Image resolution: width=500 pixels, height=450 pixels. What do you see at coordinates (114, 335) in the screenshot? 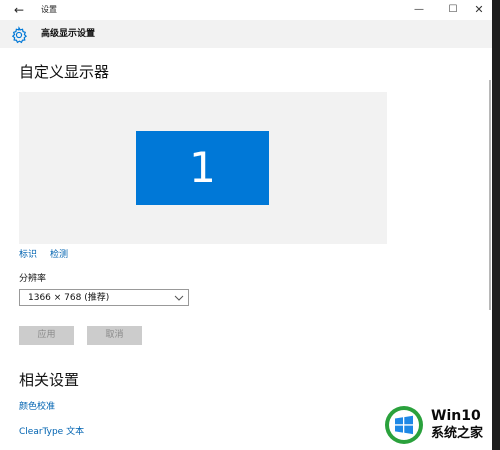
I see `cancel-button: 取消` at bounding box center [114, 335].